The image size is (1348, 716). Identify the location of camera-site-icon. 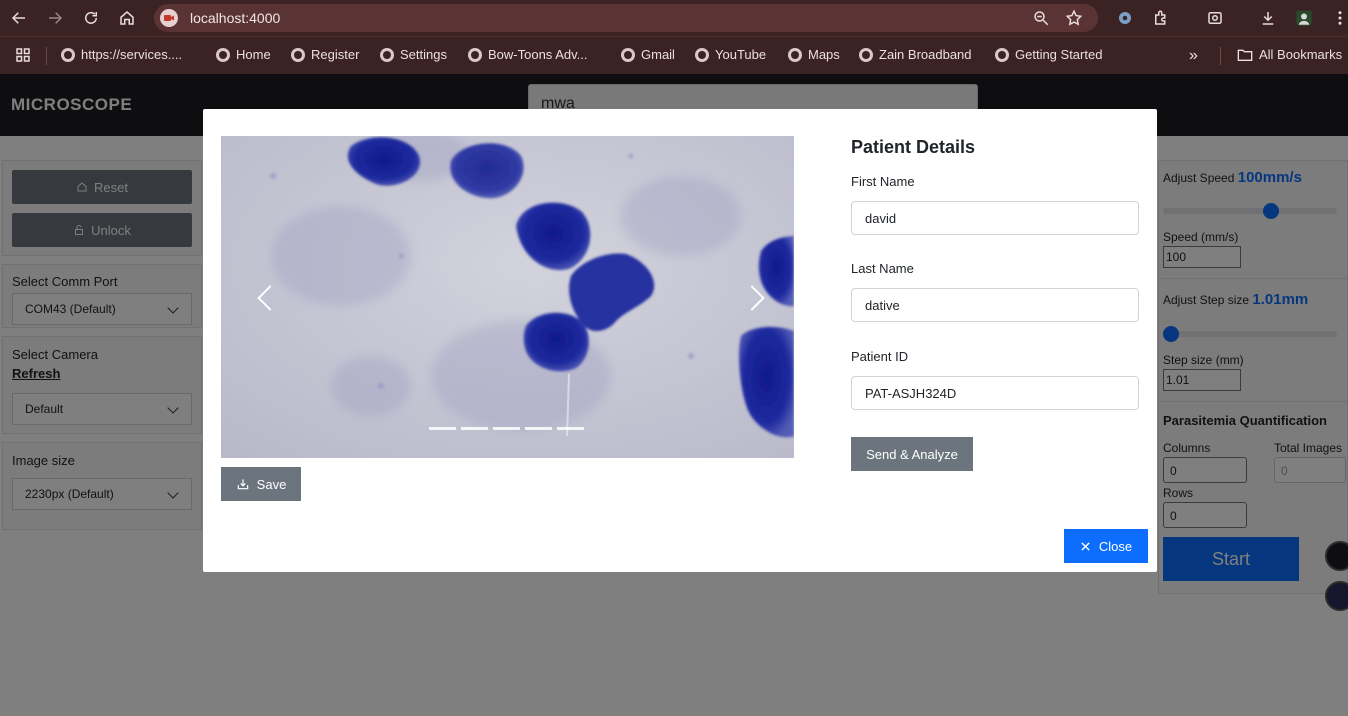
(169, 18).